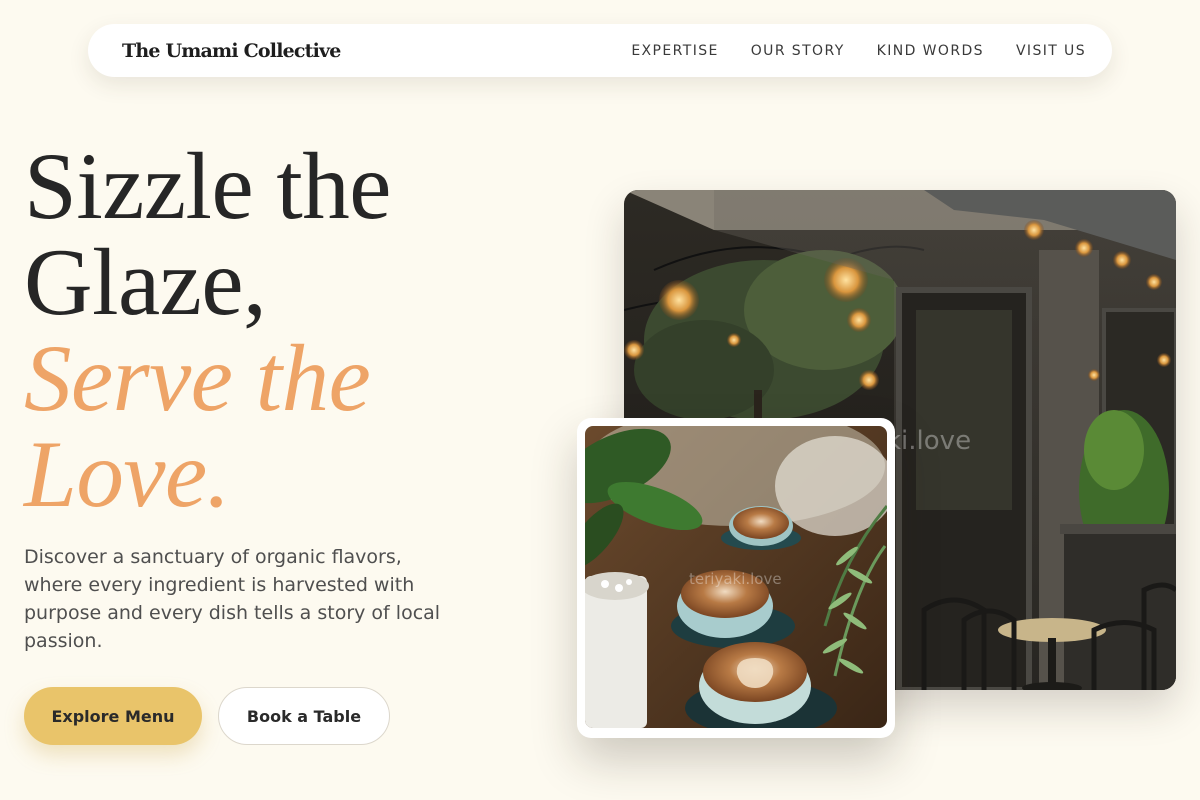 Image resolution: width=1200 pixels, height=800 pixels. I want to click on headline-line-3: Serve the, so click(197, 378).